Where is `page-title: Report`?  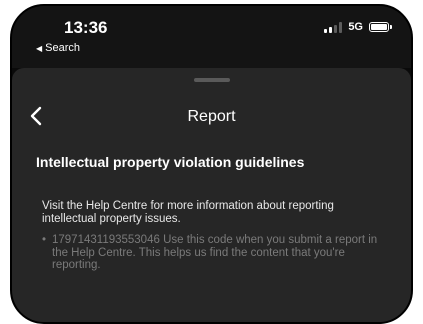 page-title: Report is located at coordinates (211, 116).